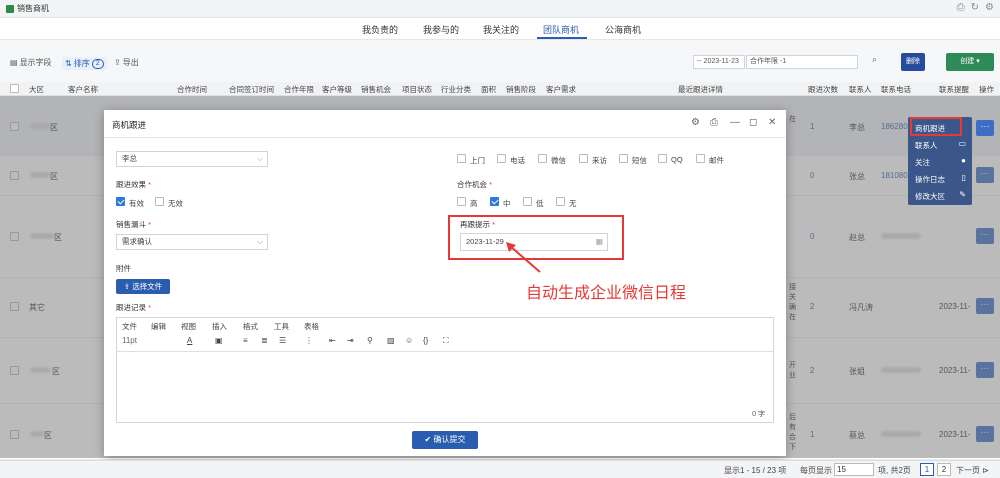  Describe the element at coordinates (192, 242) in the screenshot. I see `stage-select: 需求确认 ⌵` at that location.